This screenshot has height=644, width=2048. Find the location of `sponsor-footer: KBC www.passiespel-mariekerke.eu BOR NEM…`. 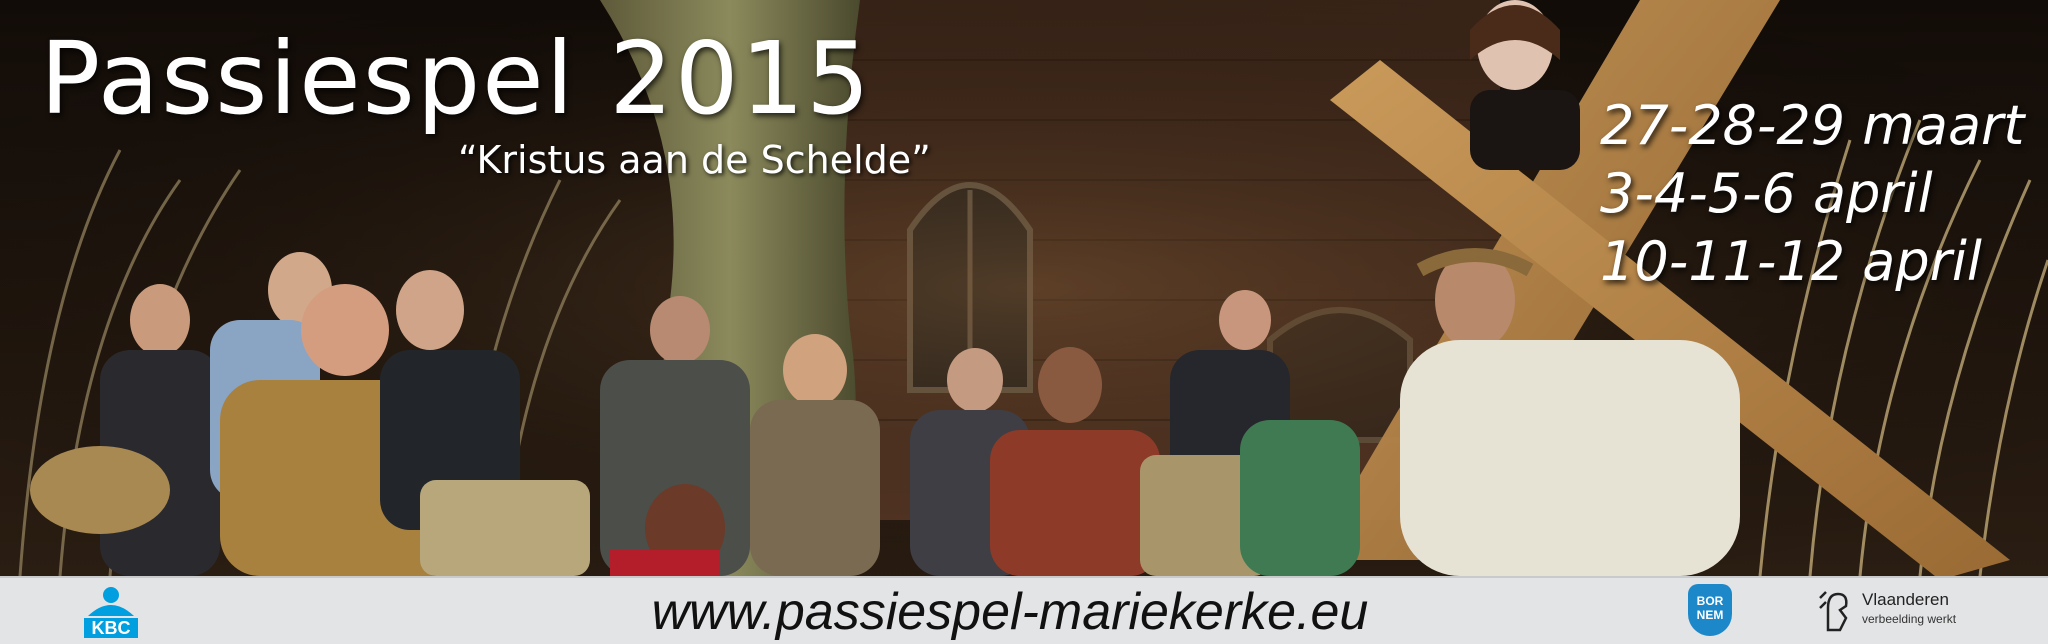

sponsor-footer: KBC www.passiespel-mariekerke.eu BOR NEM… is located at coordinates (1024, 610).